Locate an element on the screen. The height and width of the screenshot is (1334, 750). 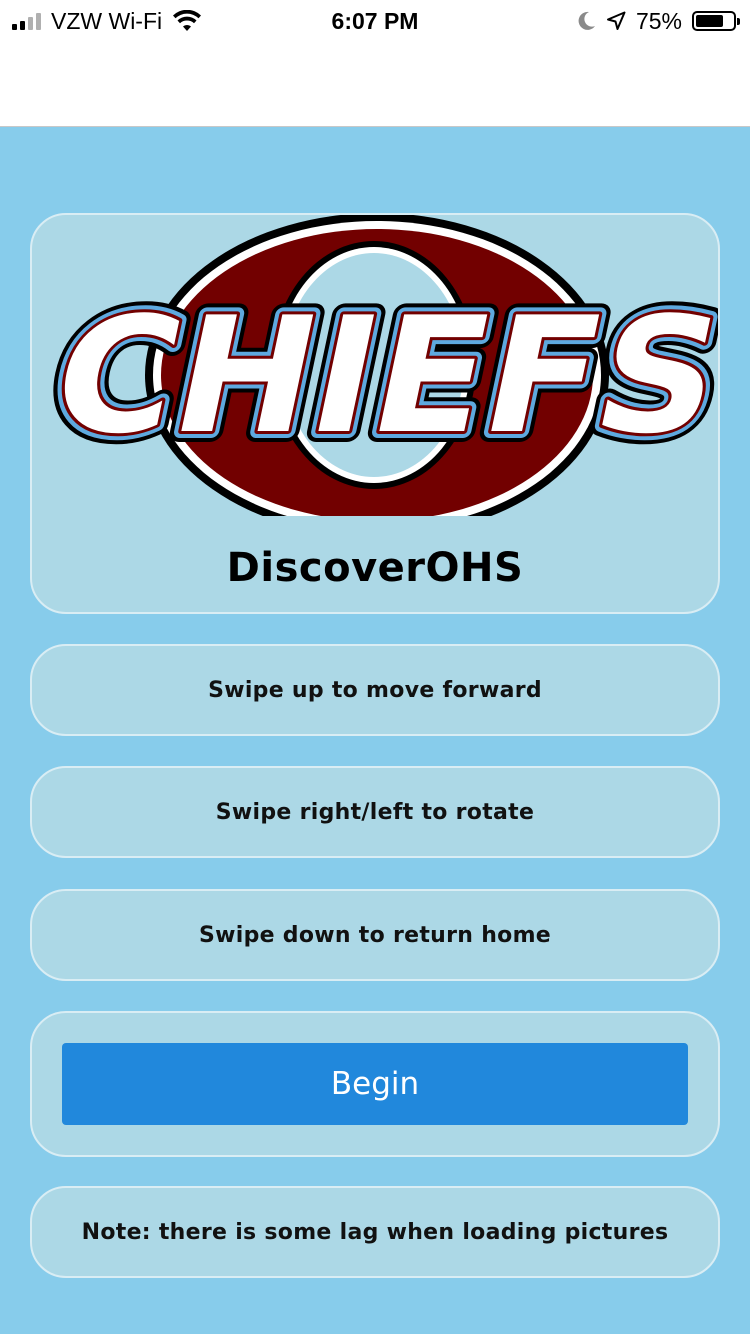
battery-fill is located at coordinates (709, 21).